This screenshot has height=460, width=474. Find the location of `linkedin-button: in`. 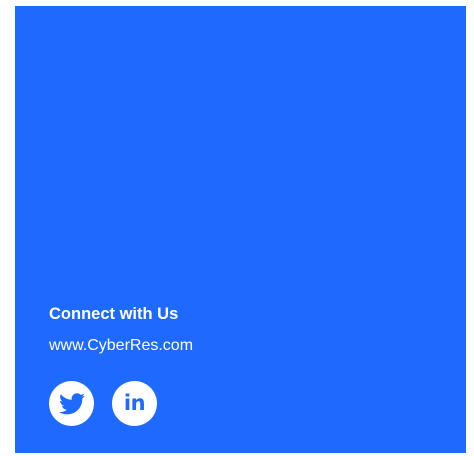

linkedin-button: in is located at coordinates (134, 403).